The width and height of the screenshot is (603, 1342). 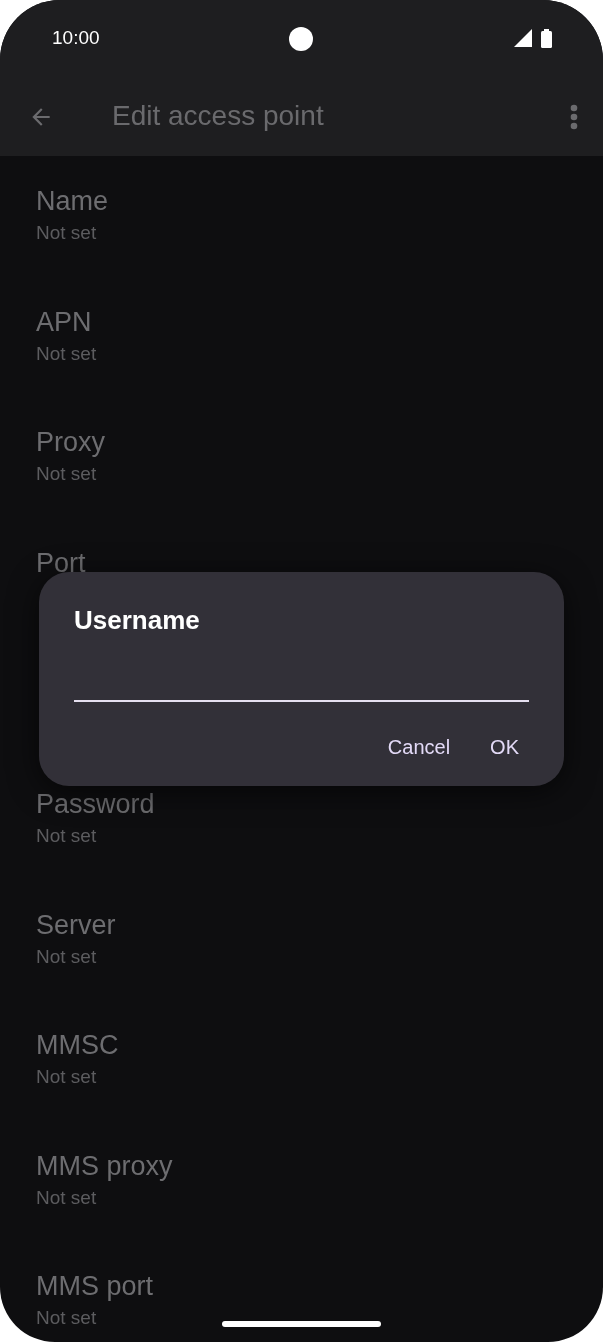 What do you see at coordinates (76, 924) in the screenshot?
I see `setting-title: Server` at bounding box center [76, 924].